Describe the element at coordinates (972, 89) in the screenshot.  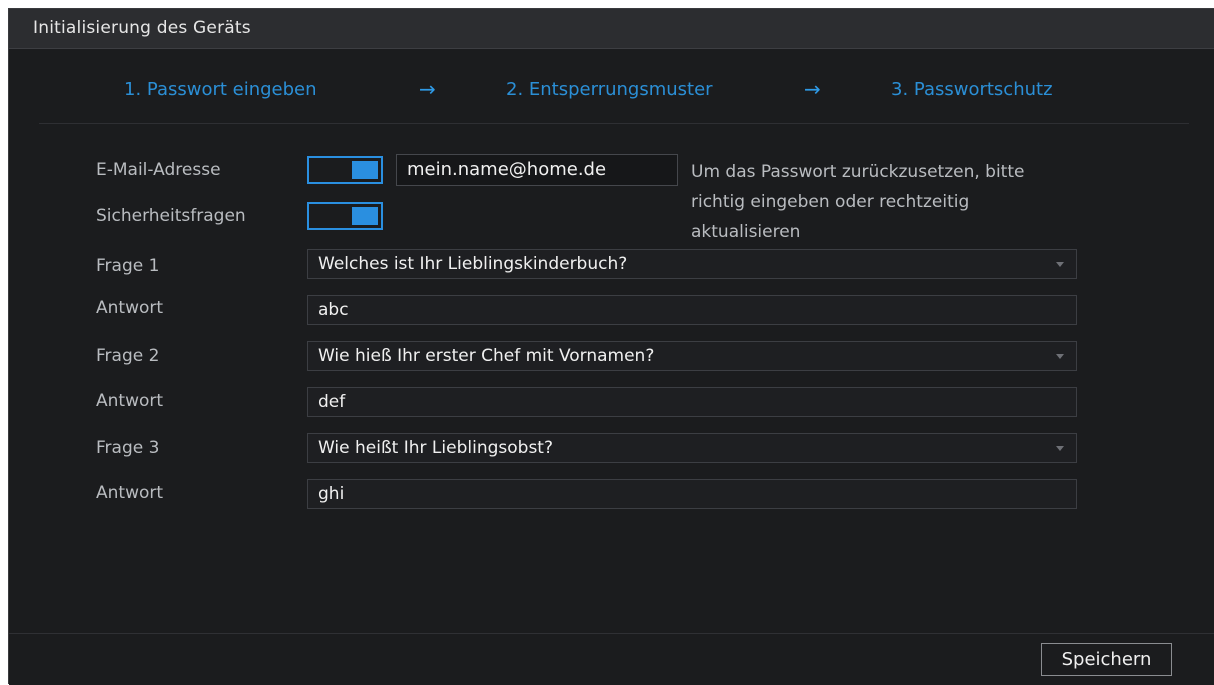
I see `step-3-password-protection: 3. Passwortschutz` at that location.